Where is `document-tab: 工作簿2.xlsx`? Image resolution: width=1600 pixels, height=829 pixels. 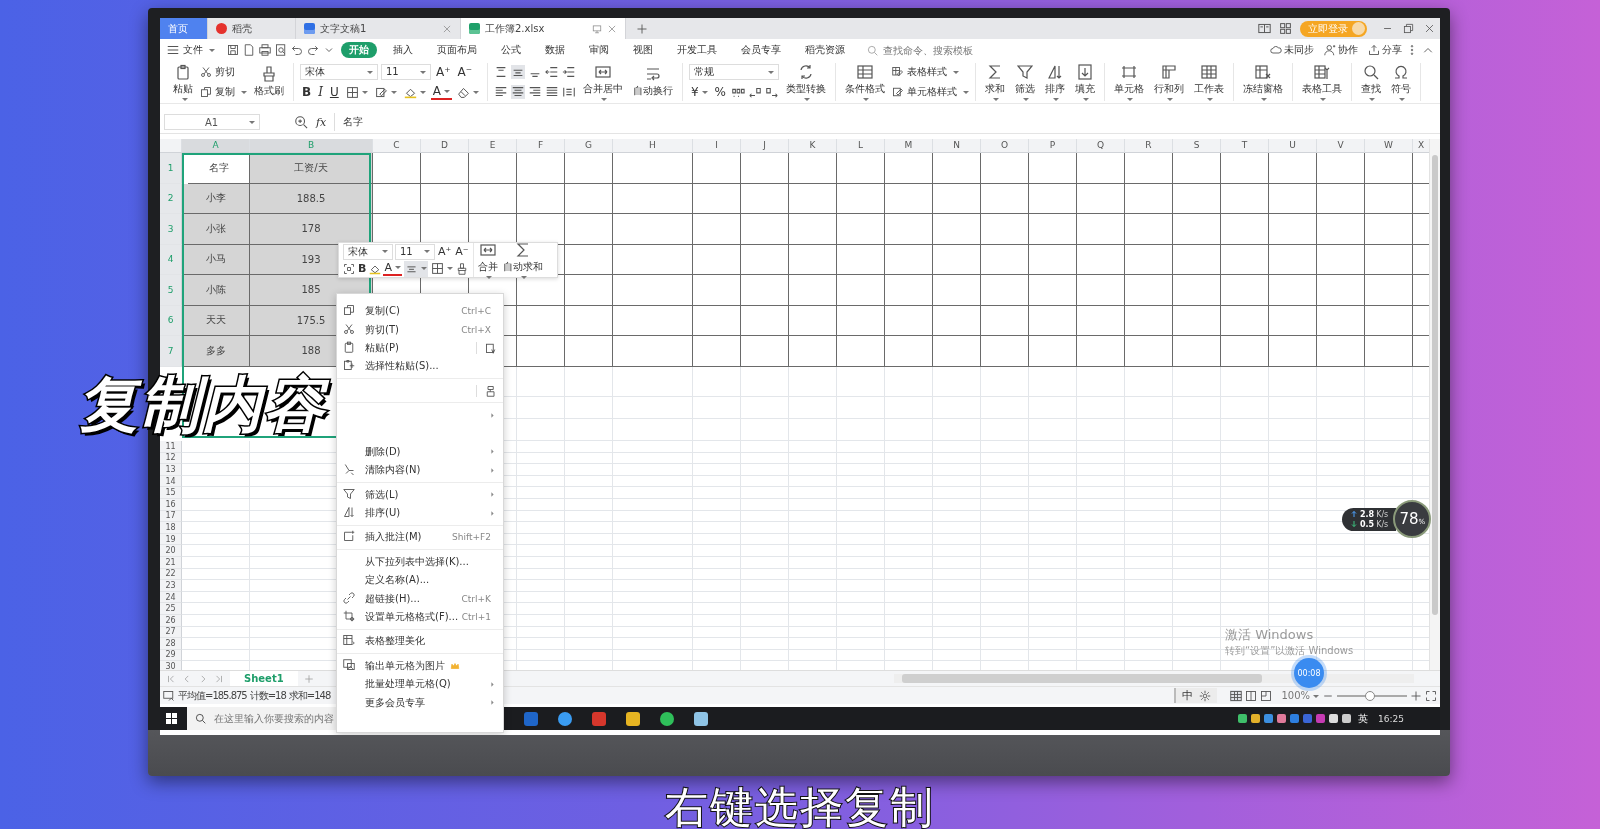 document-tab: 工作簿2.xlsx is located at coordinates (543, 28).